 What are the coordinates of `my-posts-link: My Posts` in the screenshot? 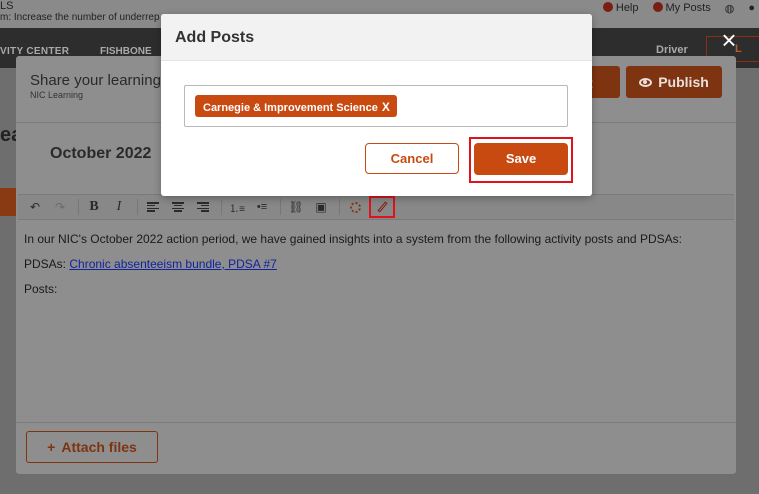 It's located at (681, 8).